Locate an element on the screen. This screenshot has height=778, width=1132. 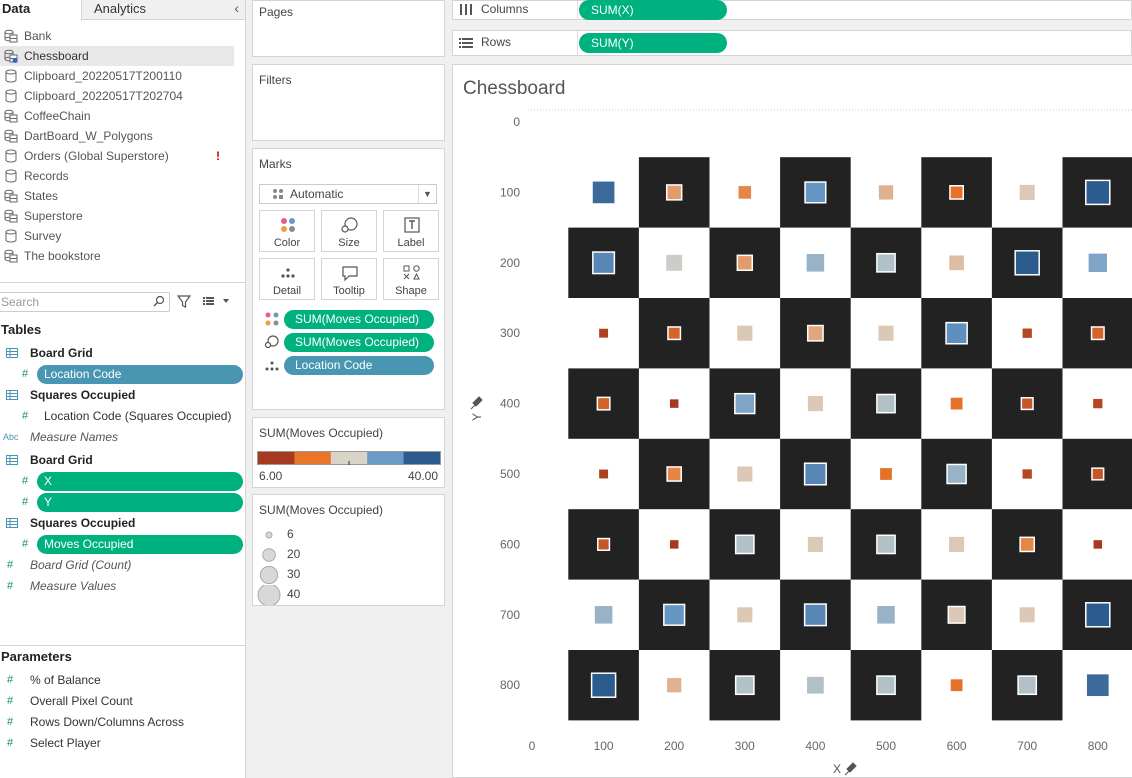
y-tick-label: 600 is located at coordinates (510, 544).